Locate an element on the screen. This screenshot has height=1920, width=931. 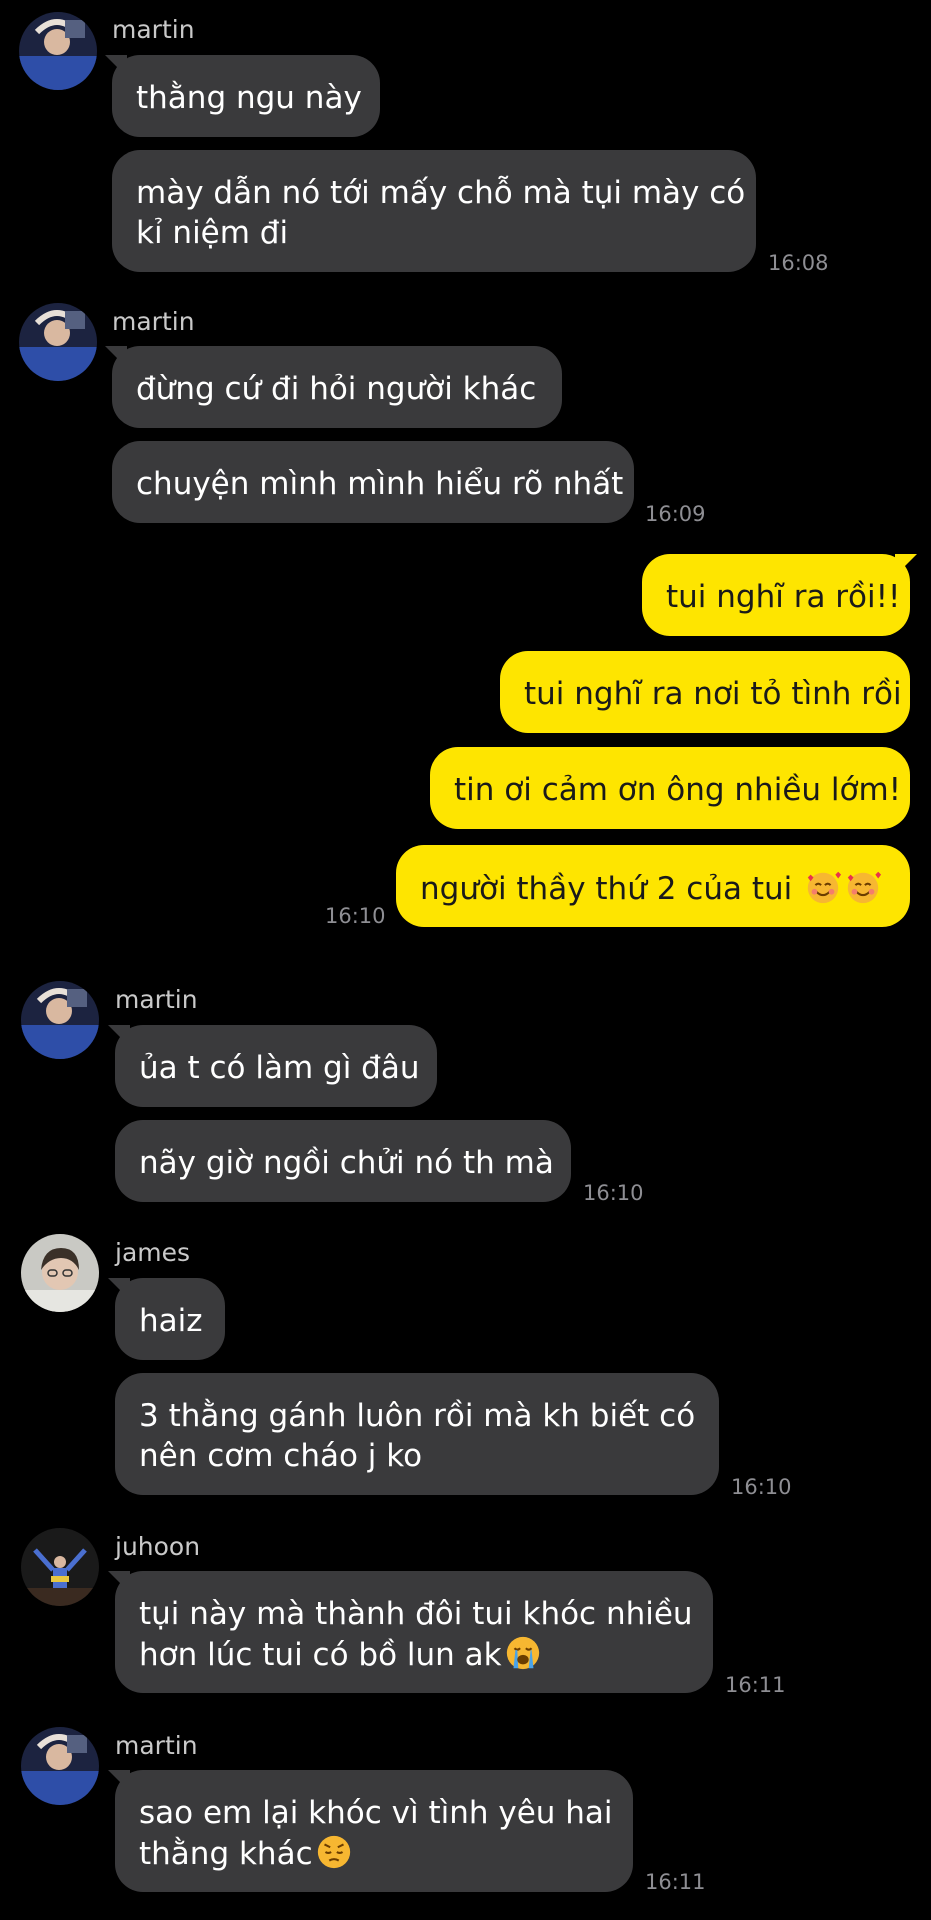
message-bubble: chuyện mình mình hiểu rõ nhất is located at coordinates (373, 482).